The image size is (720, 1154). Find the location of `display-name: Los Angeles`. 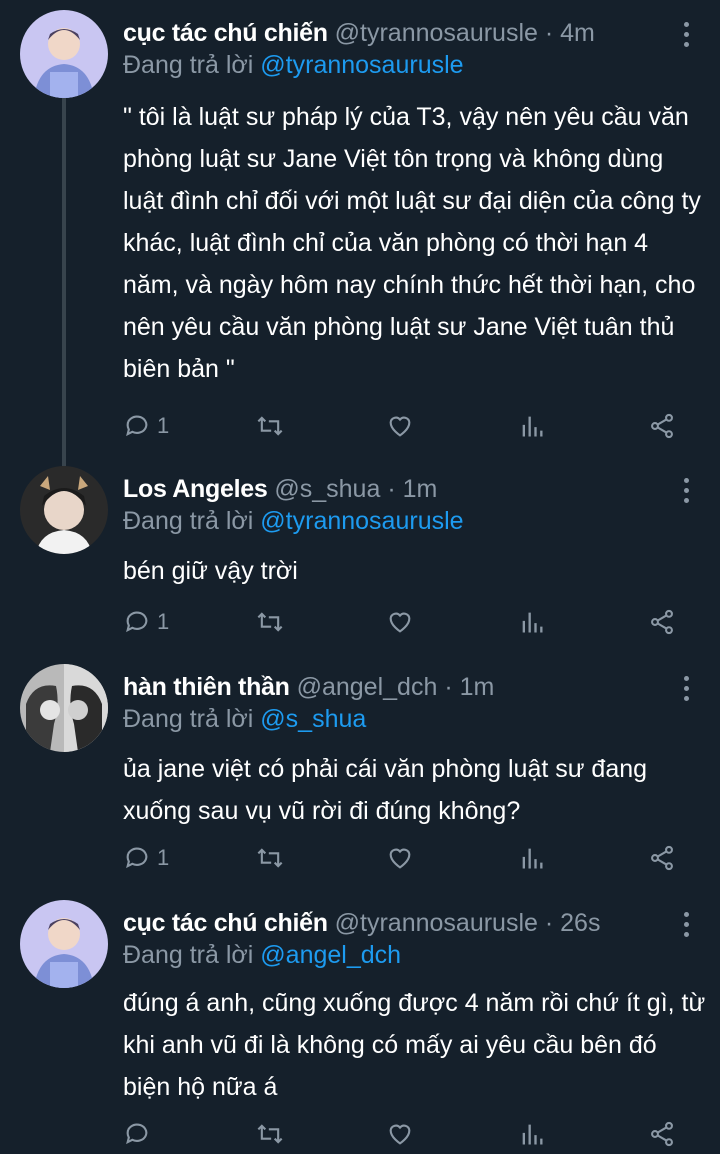

display-name: Los Angeles is located at coordinates (195, 489).